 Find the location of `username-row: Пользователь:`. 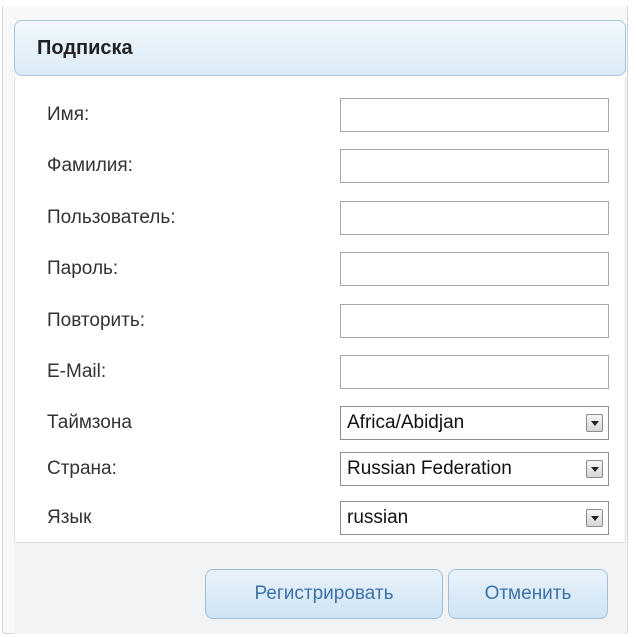

username-row: Пользователь: is located at coordinates (320, 218).